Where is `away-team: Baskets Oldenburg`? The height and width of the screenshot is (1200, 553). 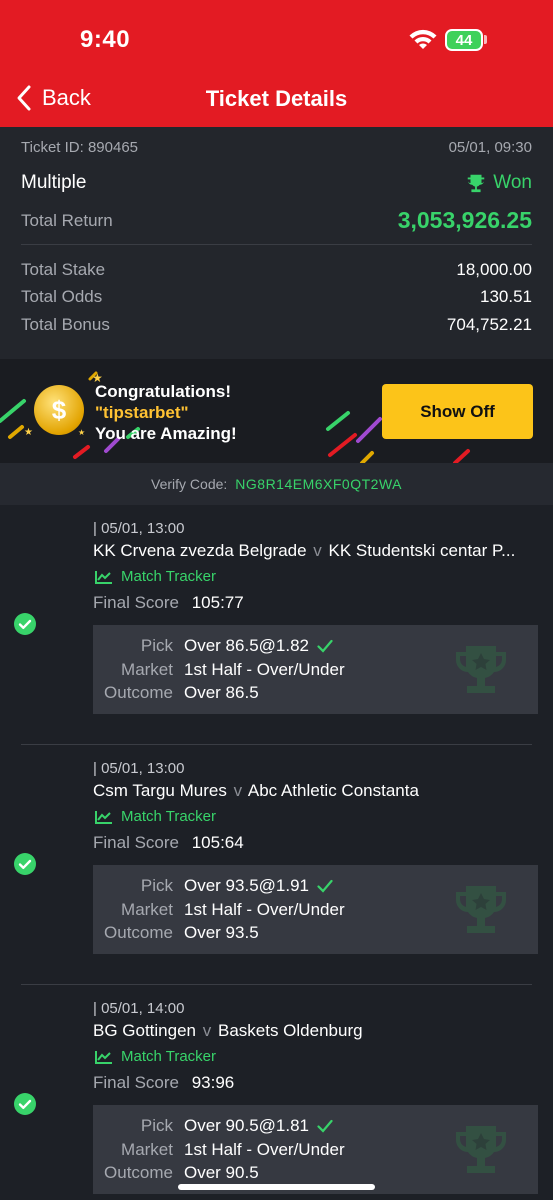 away-team: Baskets Oldenburg is located at coordinates (290, 1030).